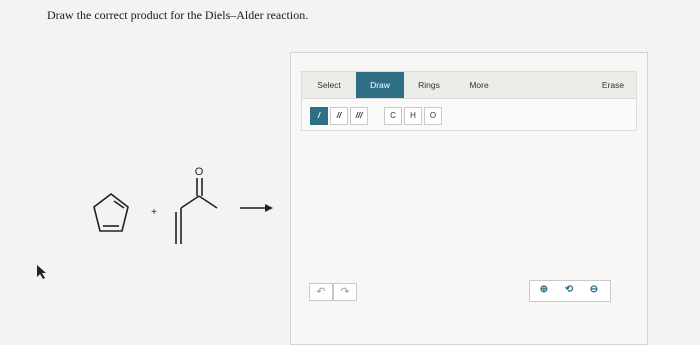 Image resolution: width=700 pixels, height=345 pixels. I want to click on zoom-out-icon: ⊖, so click(594, 289).